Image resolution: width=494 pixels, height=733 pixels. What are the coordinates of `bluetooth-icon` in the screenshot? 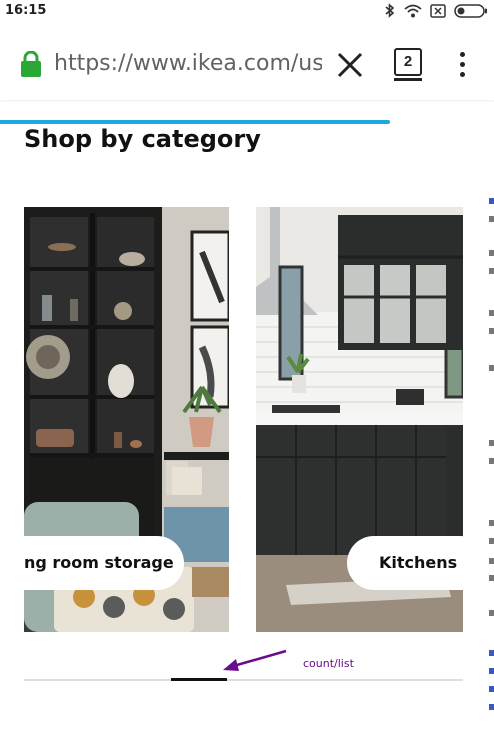 It's located at (390, 10).